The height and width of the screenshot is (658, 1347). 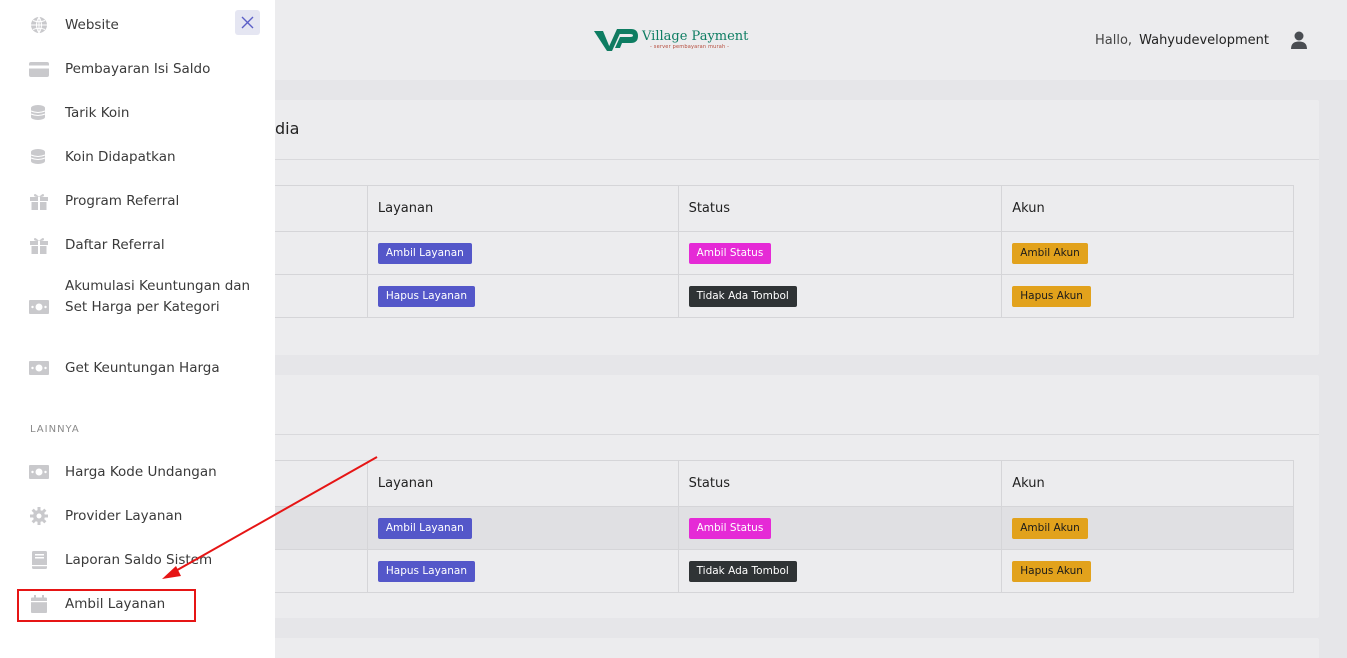 What do you see at coordinates (695, 36) in the screenshot?
I see `logo-title: Village Payment` at bounding box center [695, 36].